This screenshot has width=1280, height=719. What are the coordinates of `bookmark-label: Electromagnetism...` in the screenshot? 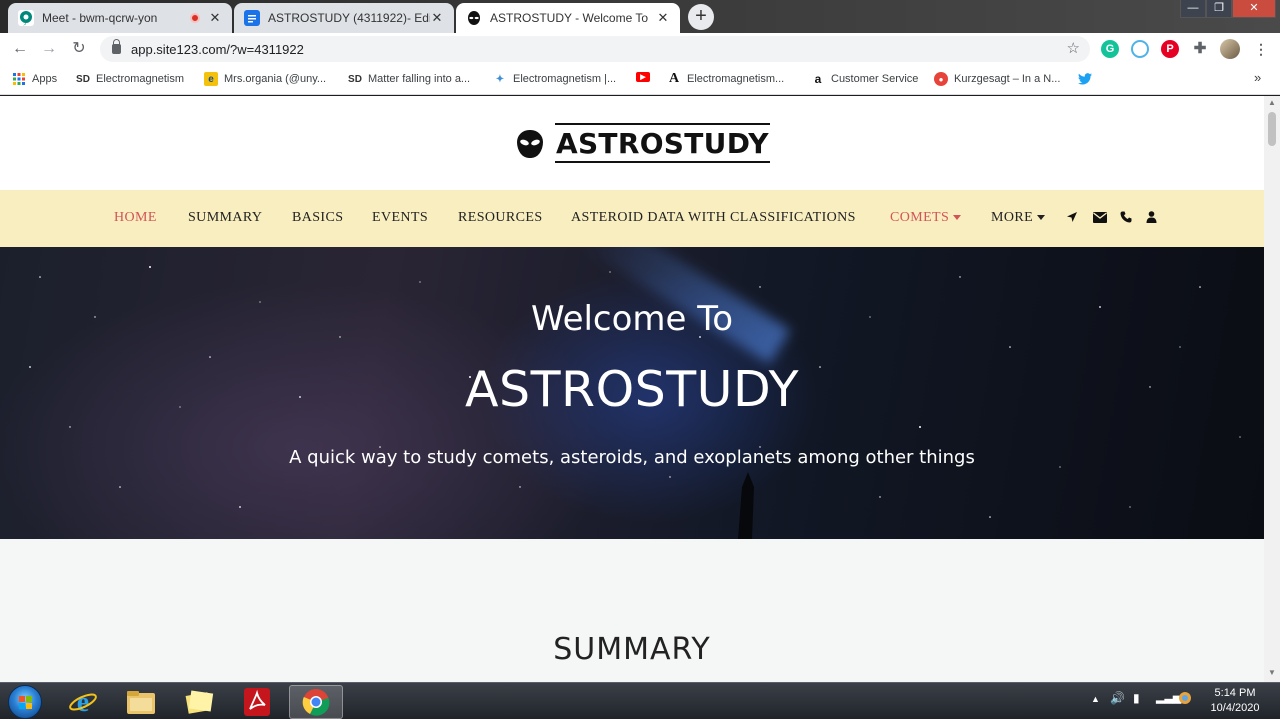 It's located at (736, 79).